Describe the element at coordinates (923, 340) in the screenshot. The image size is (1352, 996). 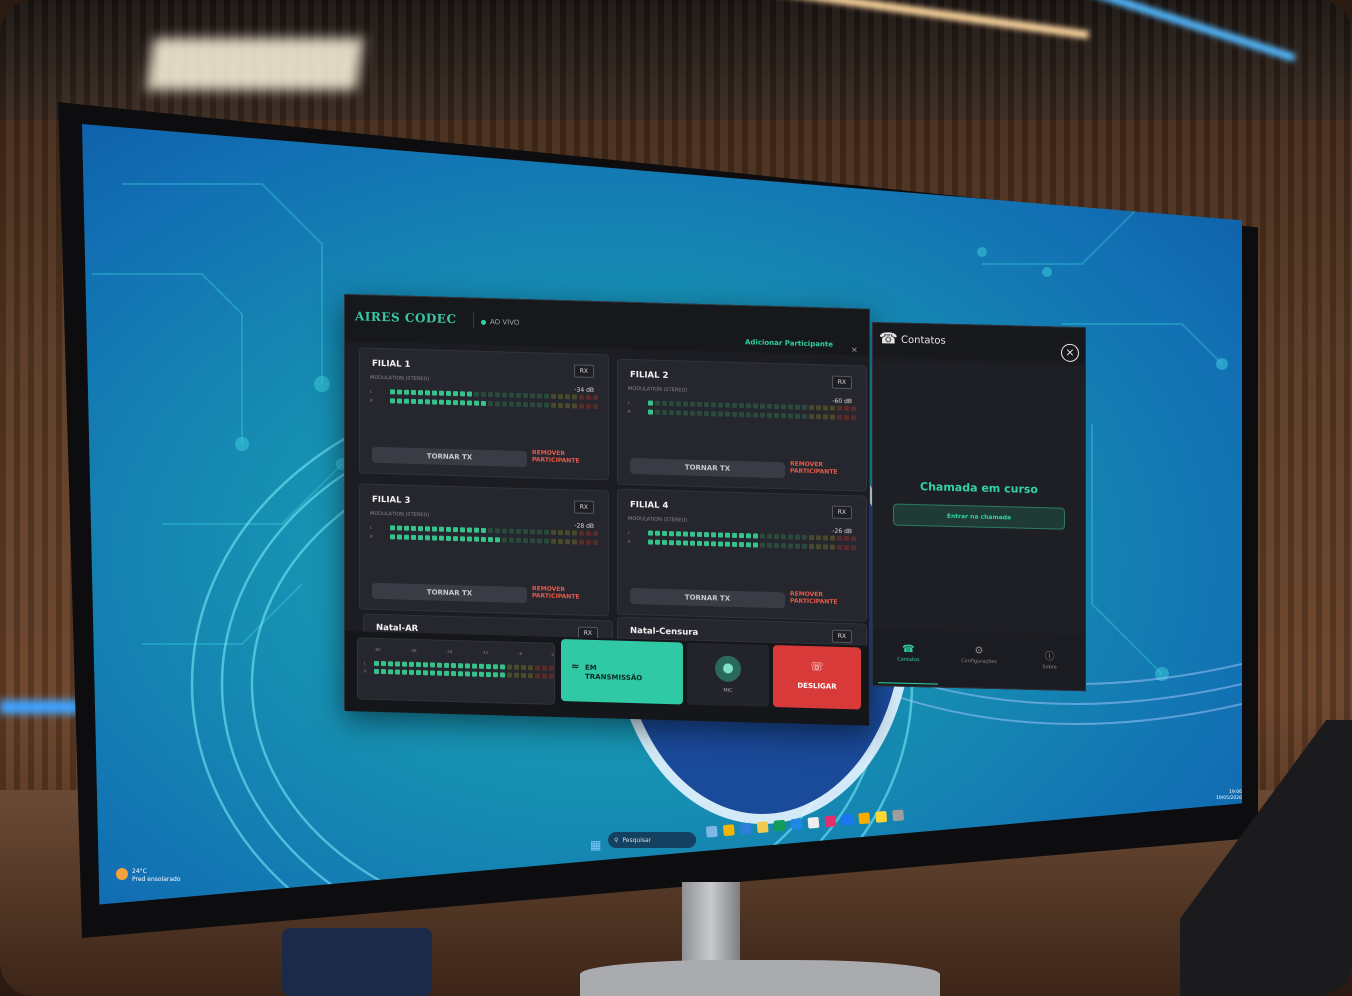
I see `contacts-title: Contatos` at that location.